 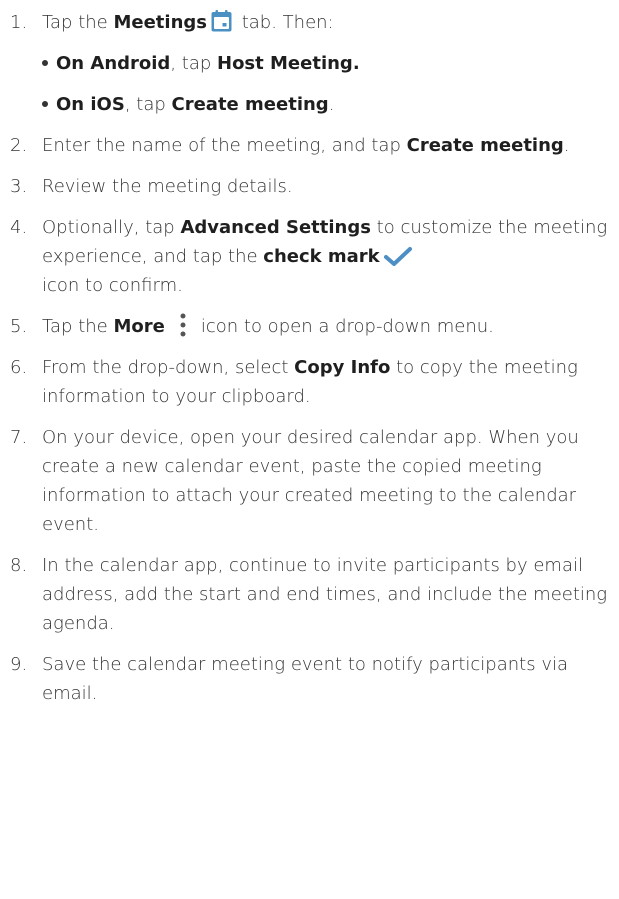 I want to click on check-mark-icon, so click(x=397, y=256).